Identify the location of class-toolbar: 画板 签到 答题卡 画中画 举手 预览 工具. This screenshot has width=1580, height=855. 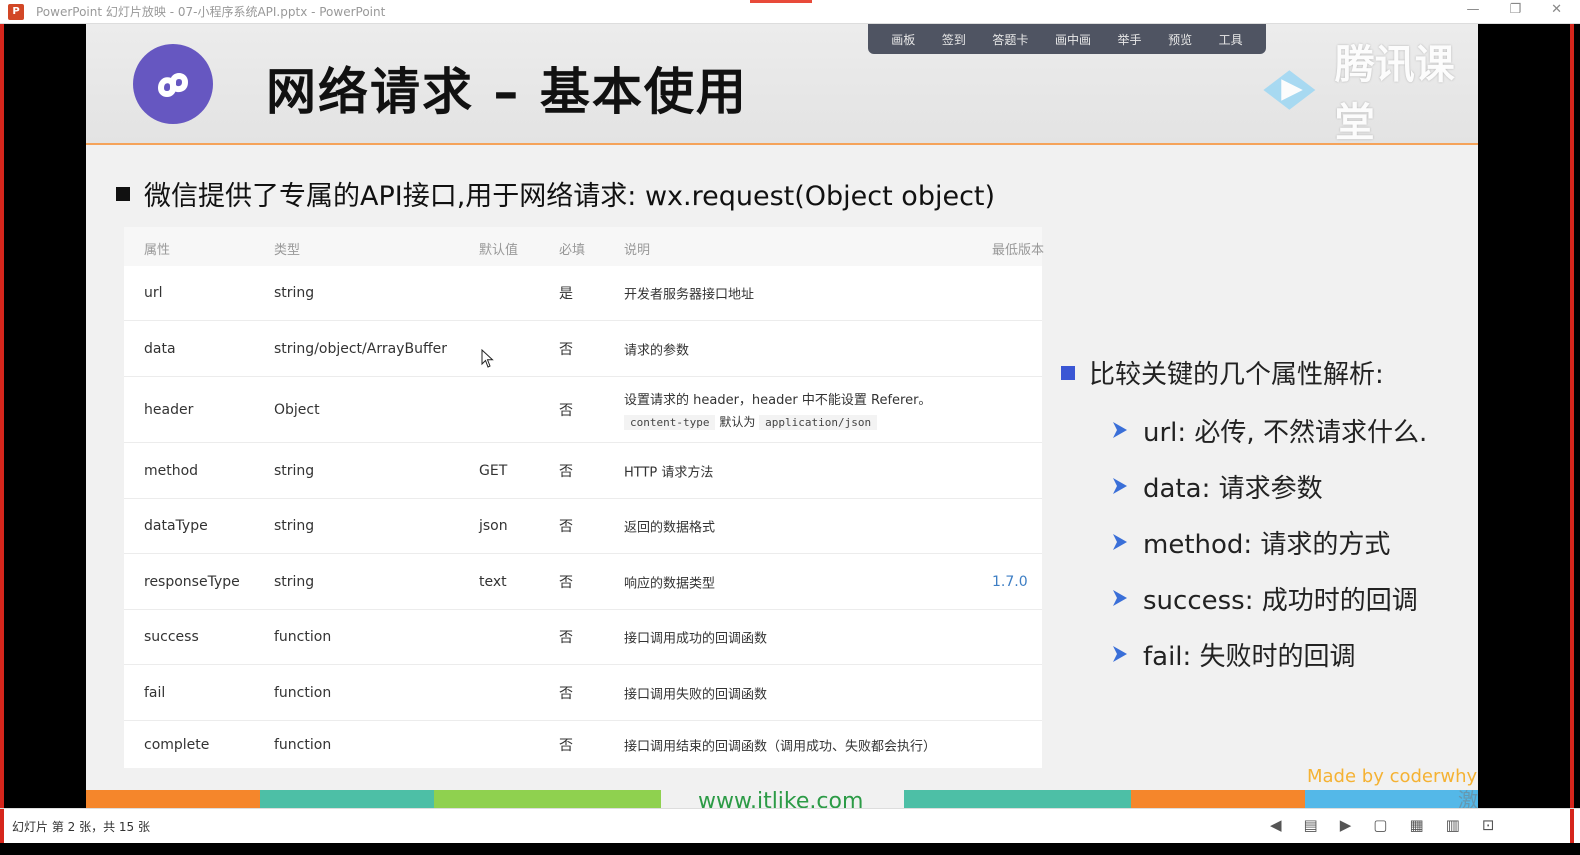
(1067, 39).